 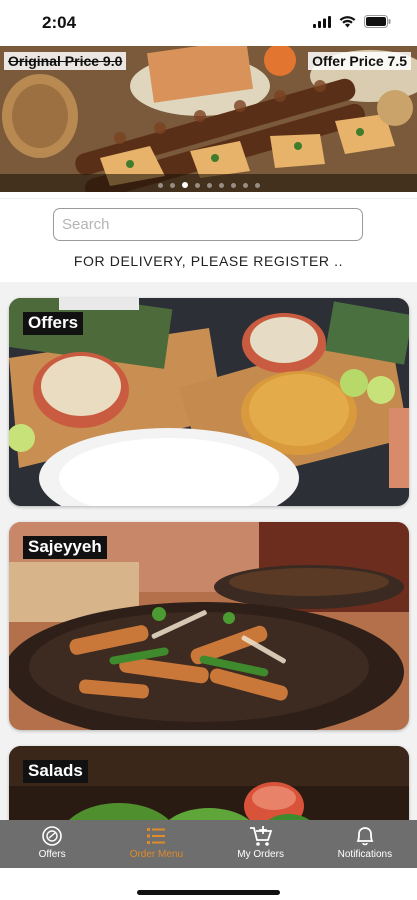 I want to click on battery-icon, so click(x=377, y=21).